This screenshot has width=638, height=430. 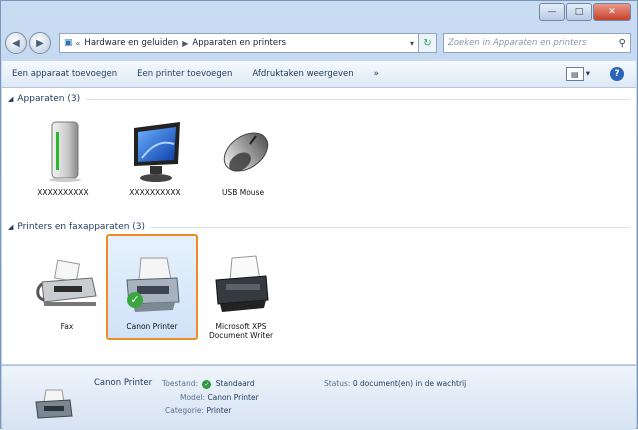 What do you see at coordinates (588, 74) in the screenshot?
I see `view-dropdown-icon: ▾` at bounding box center [588, 74].